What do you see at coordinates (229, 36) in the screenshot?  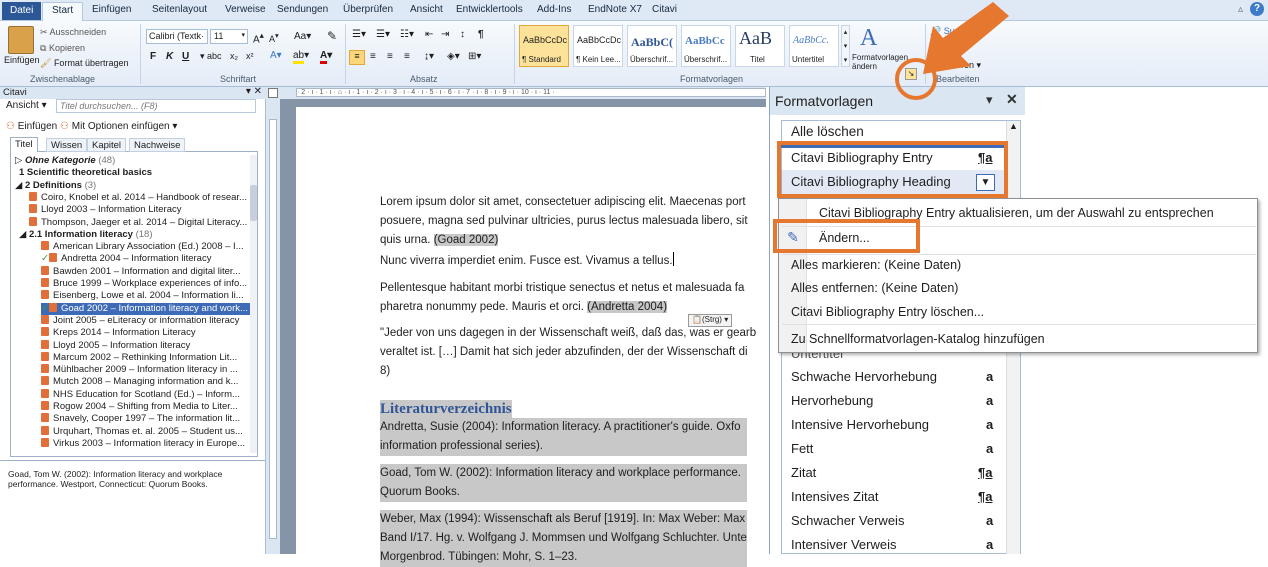 I see `font-size-select: 11 ▾` at bounding box center [229, 36].